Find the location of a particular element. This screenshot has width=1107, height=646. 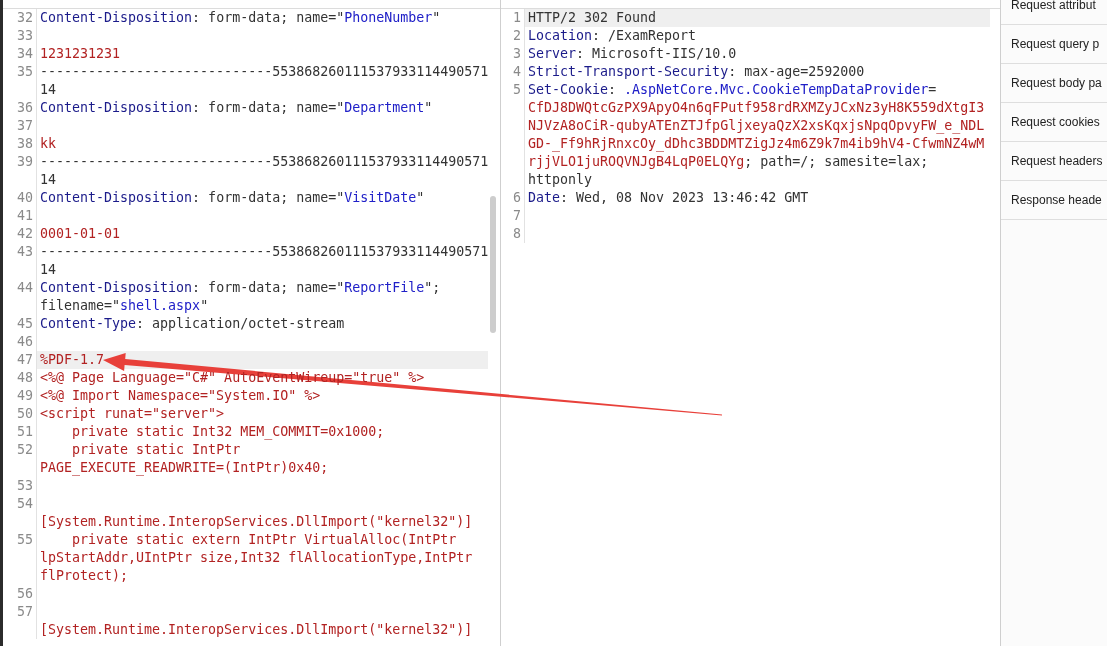

line-number: 39 is located at coordinates (25, 162).